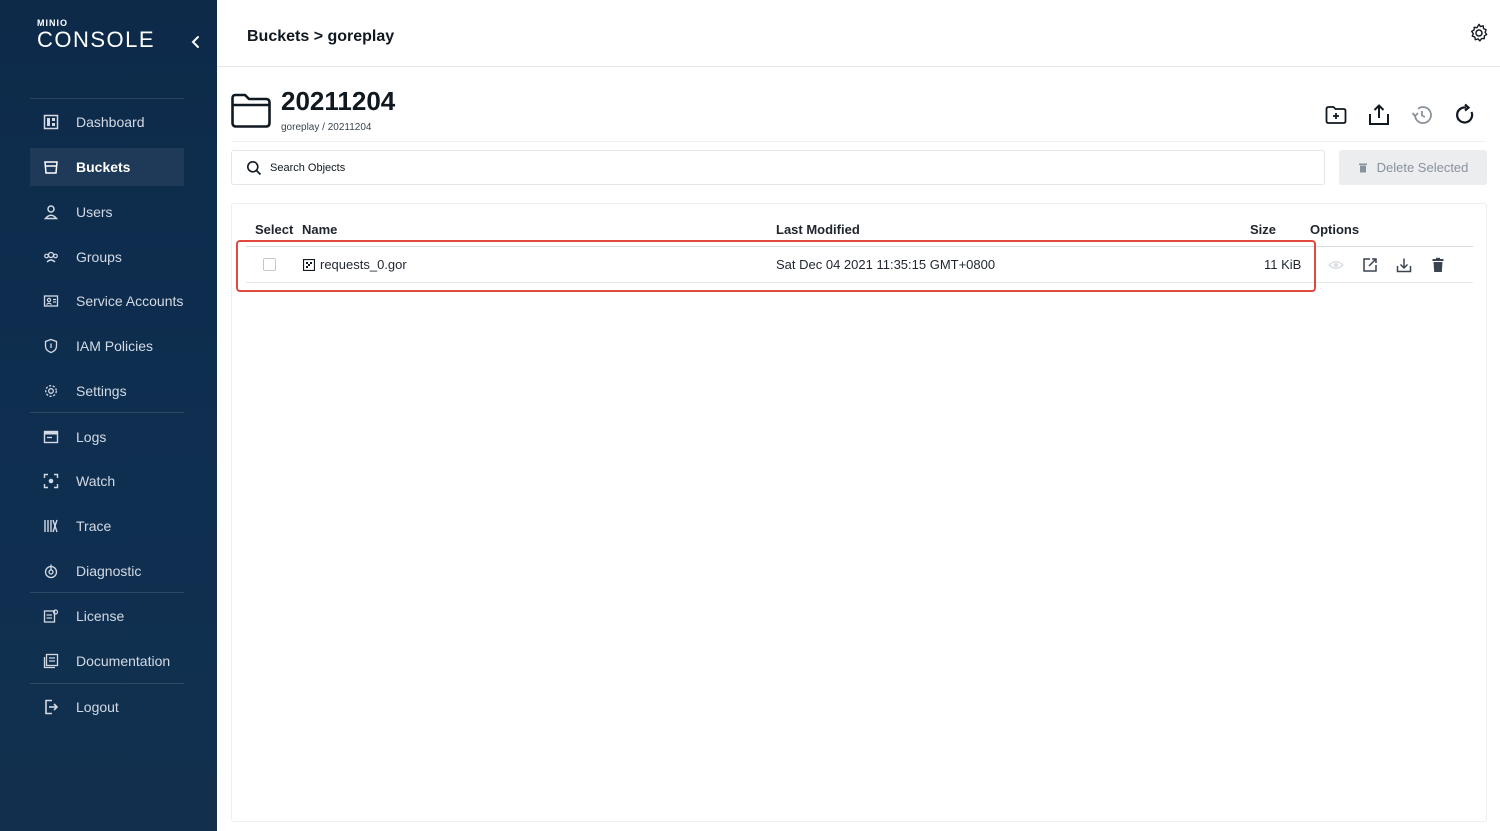 This screenshot has height=831, width=1500. What do you see at coordinates (326, 127) in the screenshot?
I see `folder-path: goreplay / 20211204` at bounding box center [326, 127].